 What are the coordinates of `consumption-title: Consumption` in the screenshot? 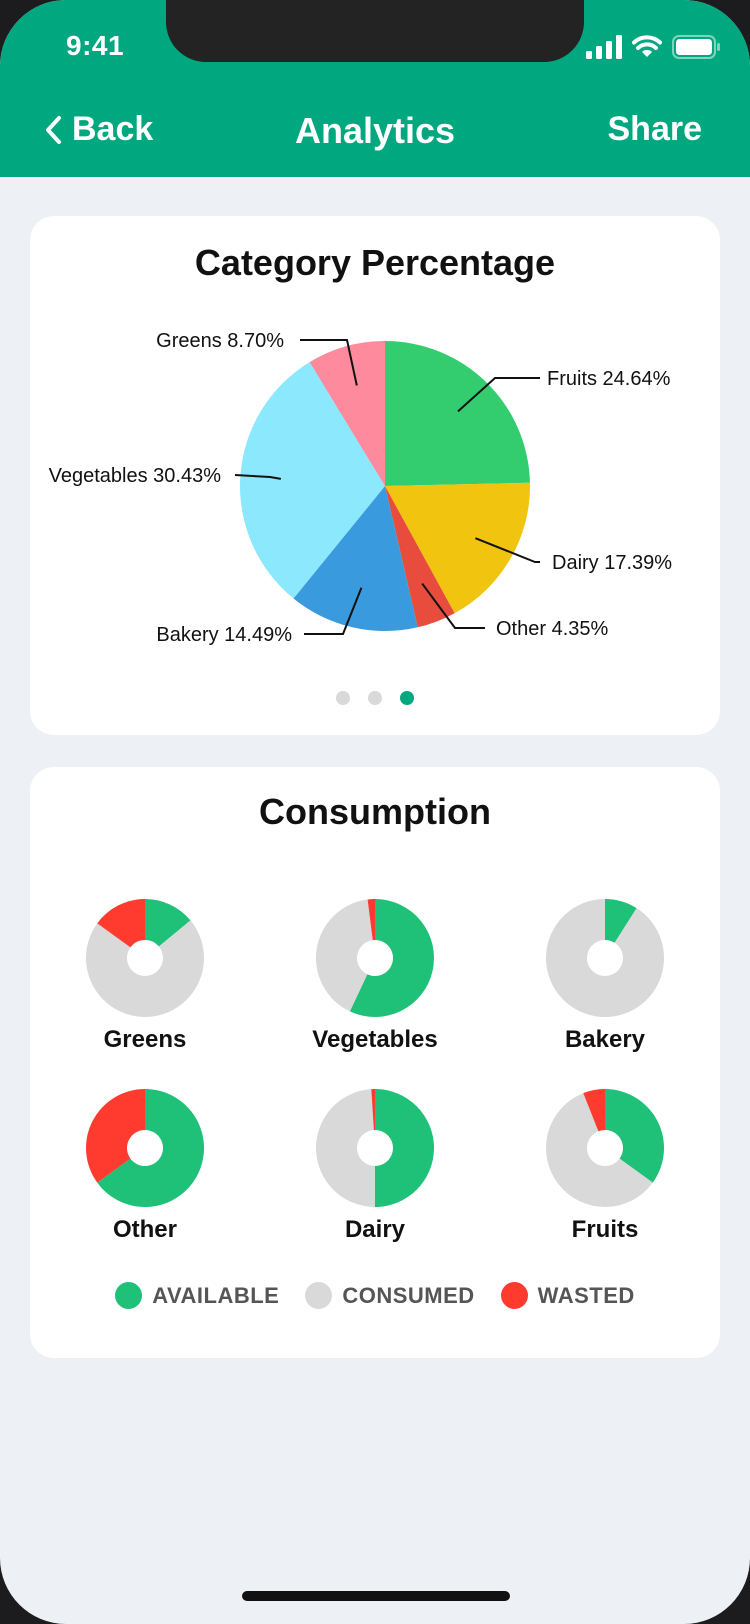 It's located at (375, 811).